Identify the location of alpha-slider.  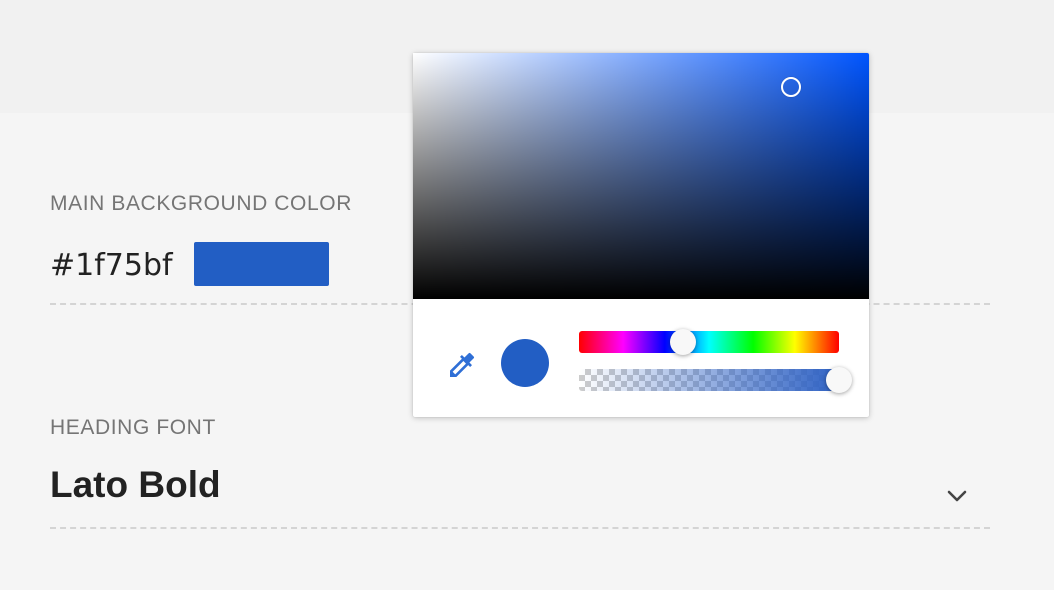
(709, 380).